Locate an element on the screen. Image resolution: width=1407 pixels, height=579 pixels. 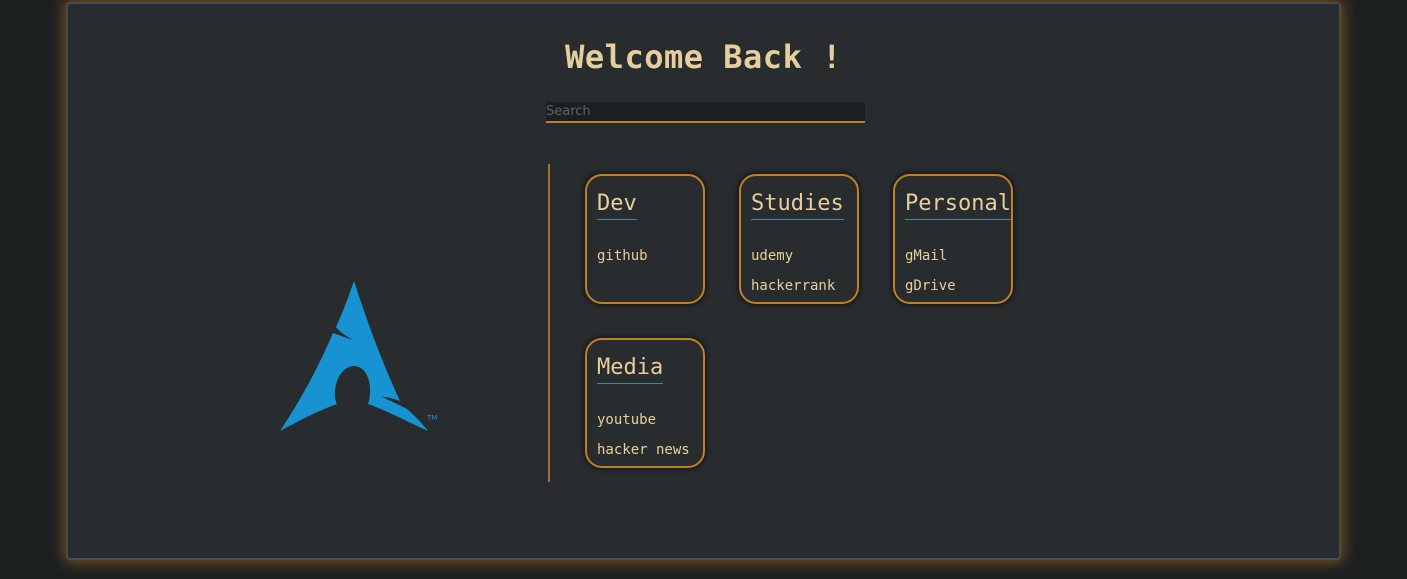
link-udemy: udemy is located at coordinates (793, 256).